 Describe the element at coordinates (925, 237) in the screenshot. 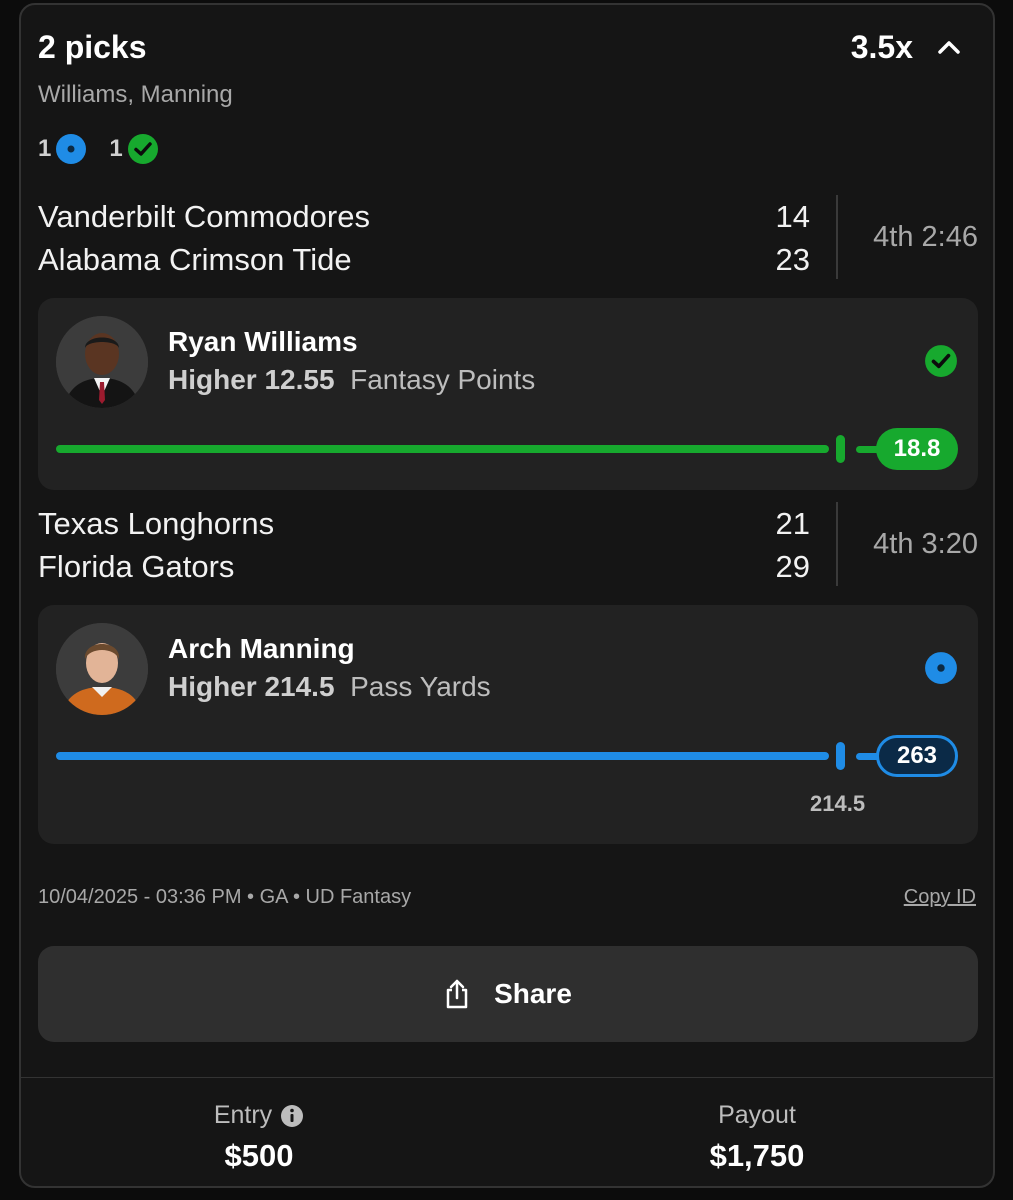

I see `game-clock: 4th 2:46` at that location.